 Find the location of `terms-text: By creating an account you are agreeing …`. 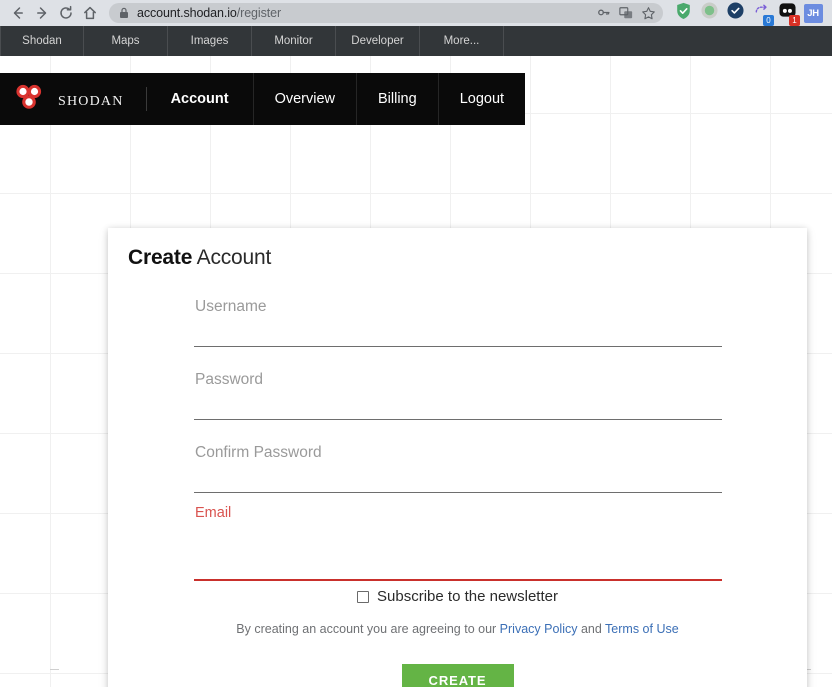

terms-text: By creating an account you are agreeing … is located at coordinates (457, 629).